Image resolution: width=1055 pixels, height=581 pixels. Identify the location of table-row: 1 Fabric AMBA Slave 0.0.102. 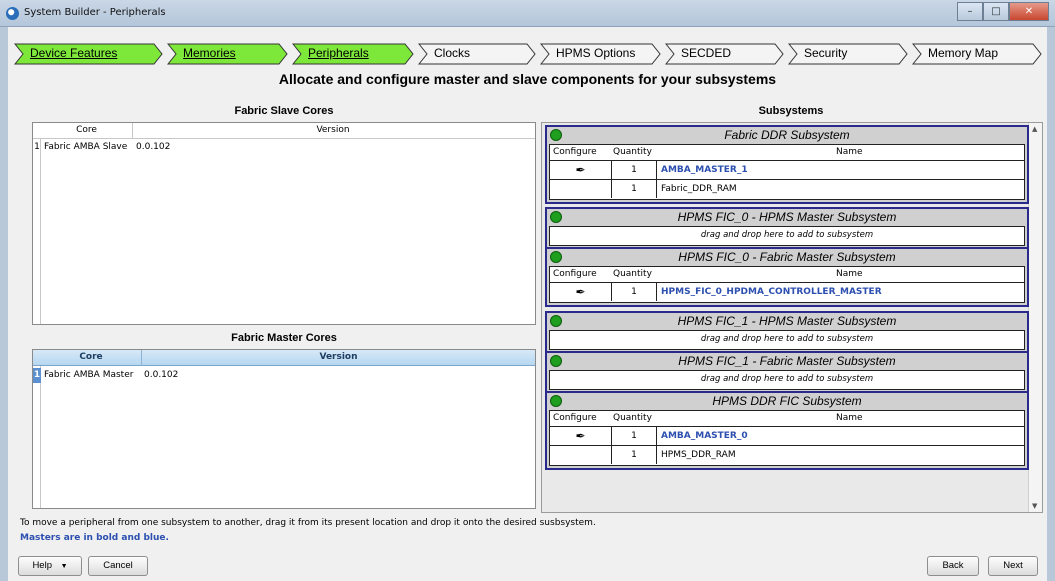
(284, 147).